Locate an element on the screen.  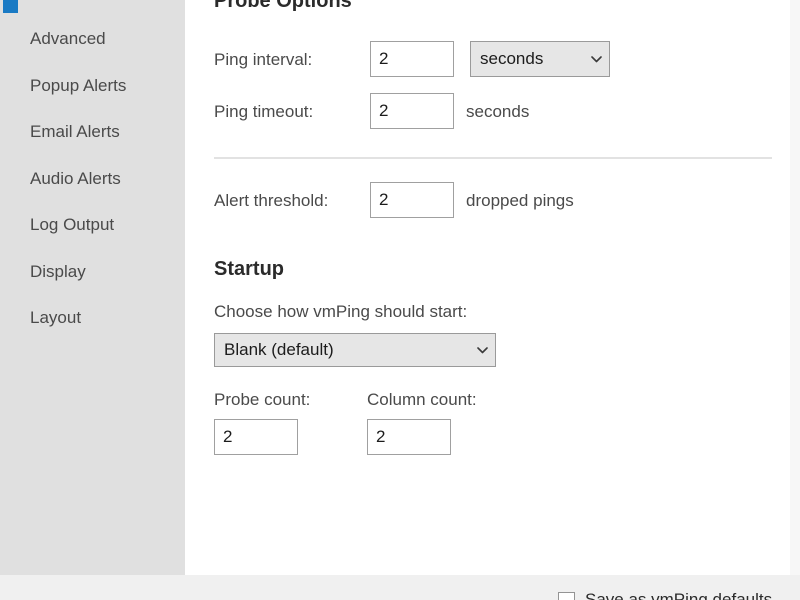
alert-threshold-unit-suffix: dropped pings is located at coordinates (520, 200).